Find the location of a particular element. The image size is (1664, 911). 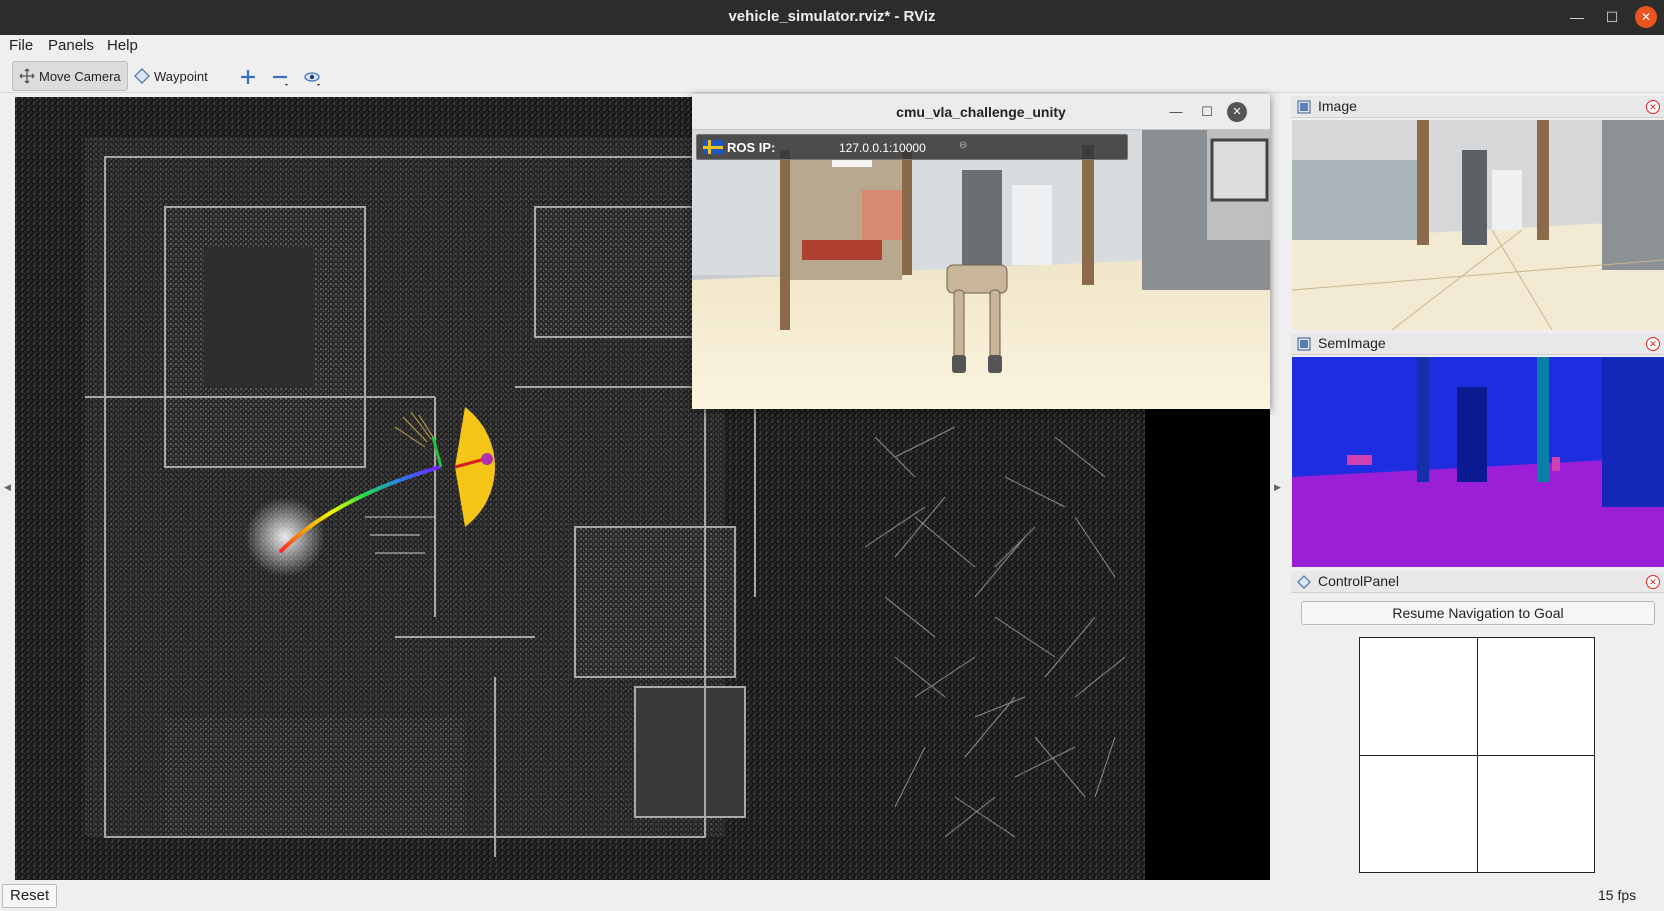

unity-title-bar: cmu_vla_challenge_unity — ☐ ✕ is located at coordinates (981, 112).